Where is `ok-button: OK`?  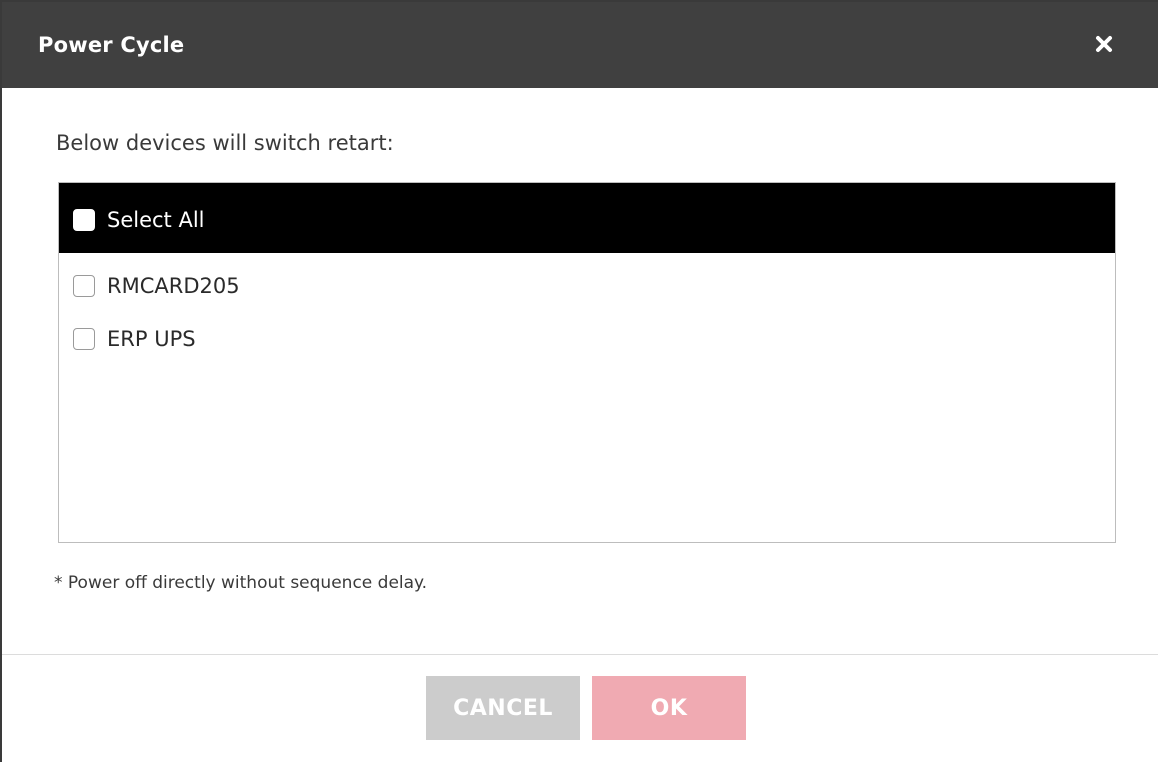
ok-button: OK is located at coordinates (669, 708).